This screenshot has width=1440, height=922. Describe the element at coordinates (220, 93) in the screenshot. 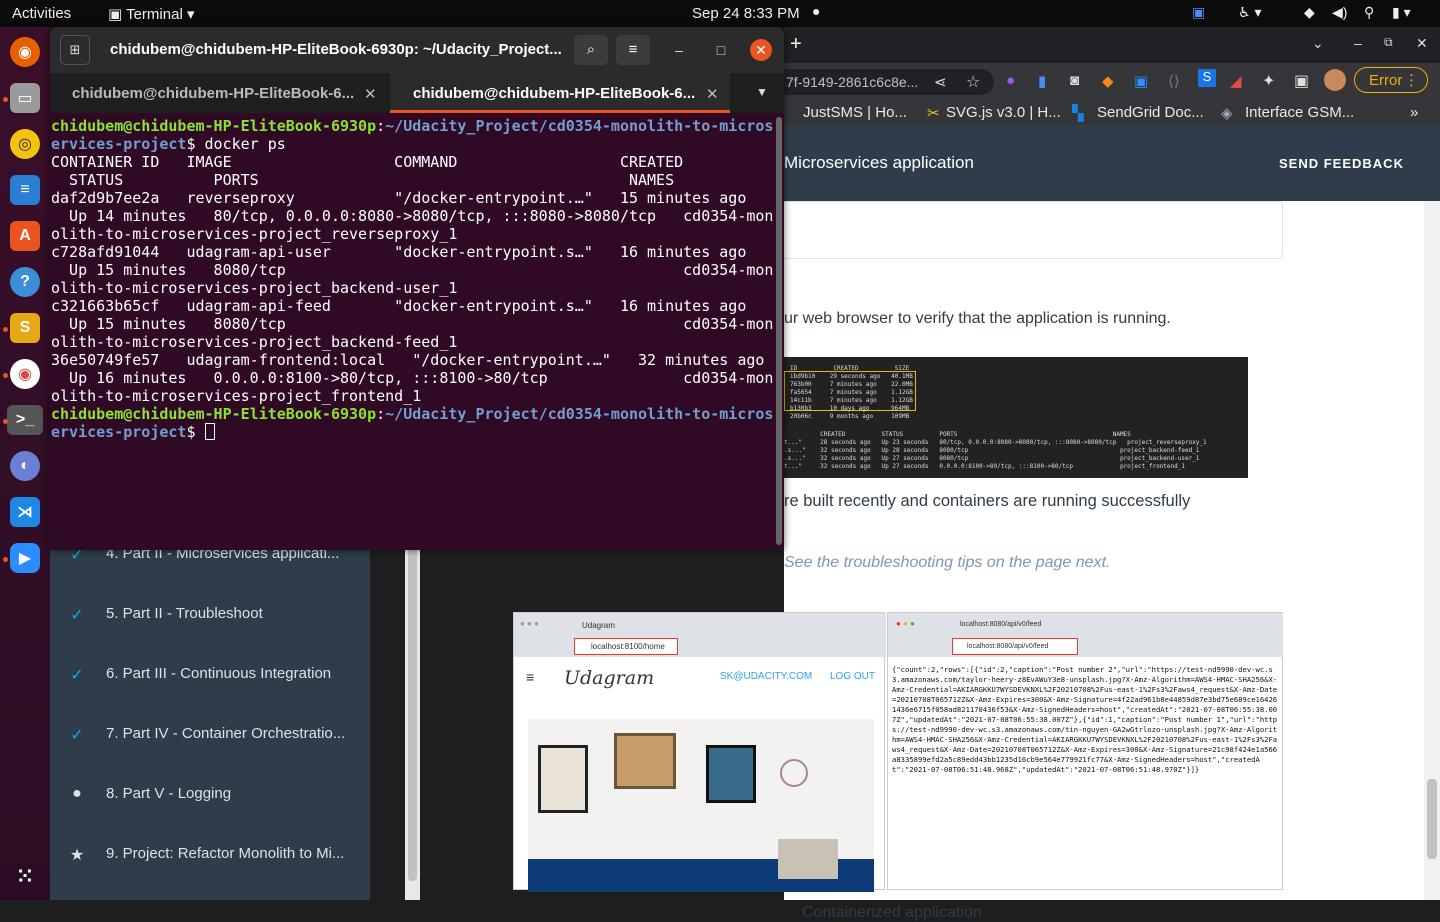

I see `tab-terminal-1: chidubem@chidubem-HP-EliteBook-6... ✕` at that location.